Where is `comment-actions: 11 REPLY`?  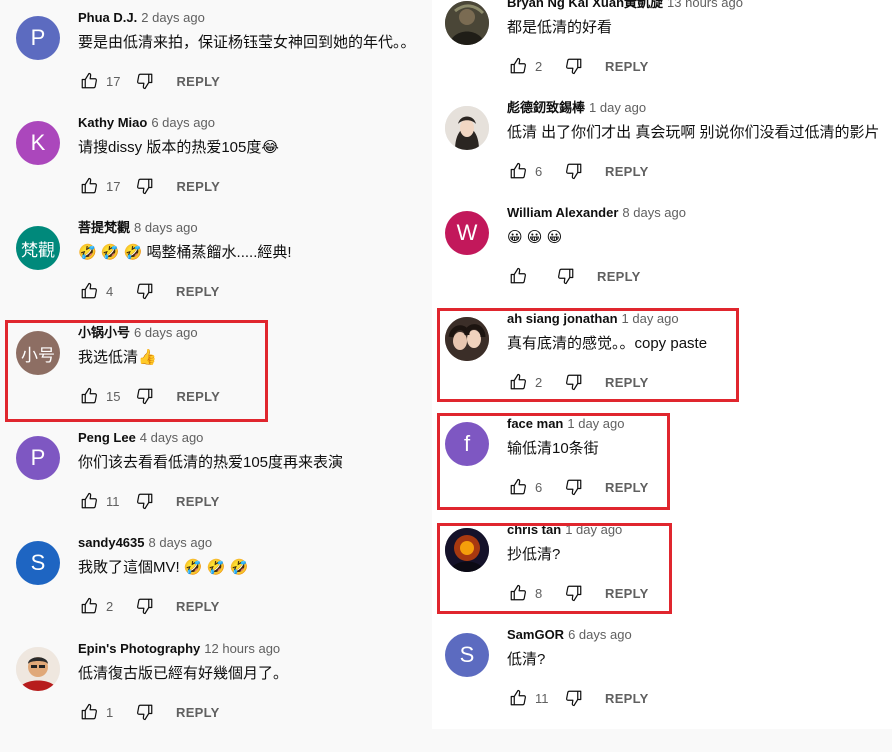
comment-actions: 11 REPLY is located at coordinates (578, 698).